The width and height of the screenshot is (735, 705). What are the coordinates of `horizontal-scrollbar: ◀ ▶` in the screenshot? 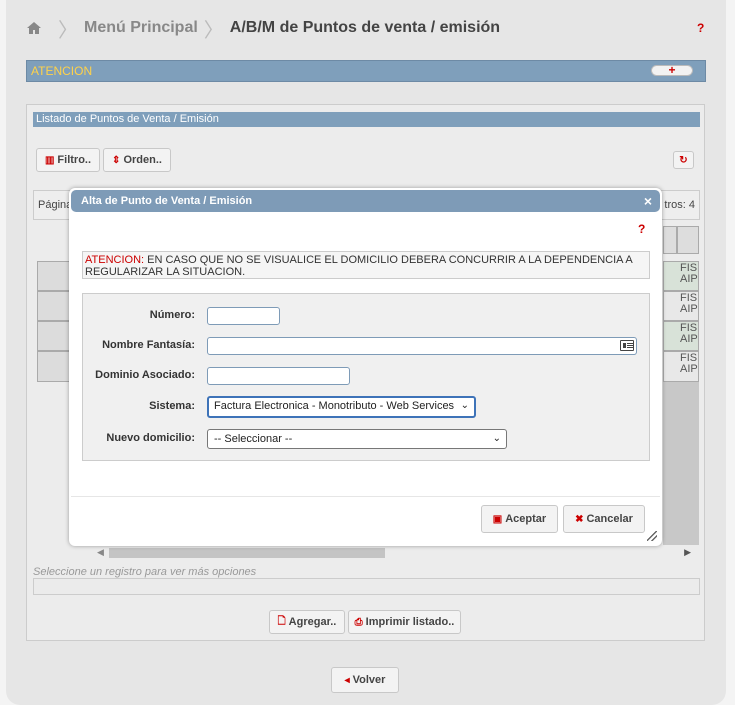 It's located at (394, 553).